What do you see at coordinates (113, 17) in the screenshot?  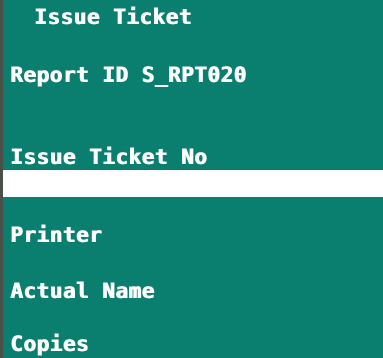 I see `screen-title: Issue Ticket` at bounding box center [113, 17].